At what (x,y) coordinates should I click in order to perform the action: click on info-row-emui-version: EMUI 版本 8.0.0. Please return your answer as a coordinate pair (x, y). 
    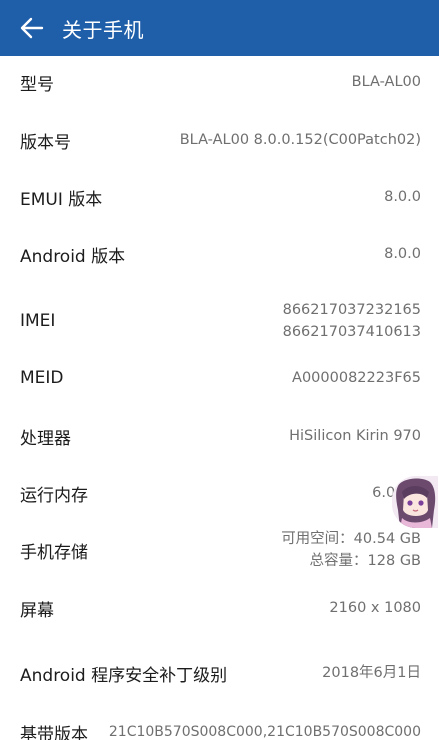
    Looking at the image, I should click on (219, 197).